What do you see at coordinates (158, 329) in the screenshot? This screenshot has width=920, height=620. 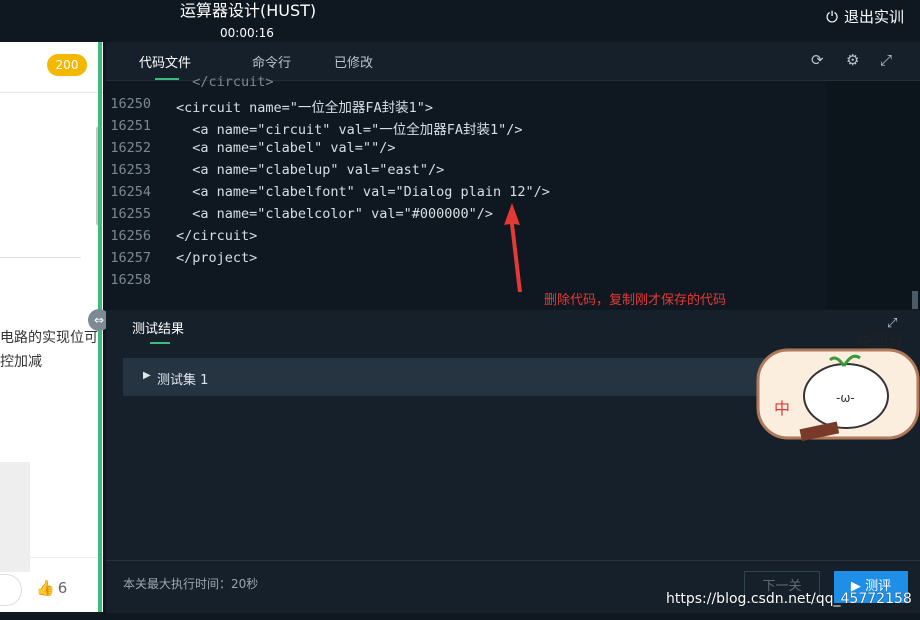 I see `panel-title: 测试结果` at bounding box center [158, 329].